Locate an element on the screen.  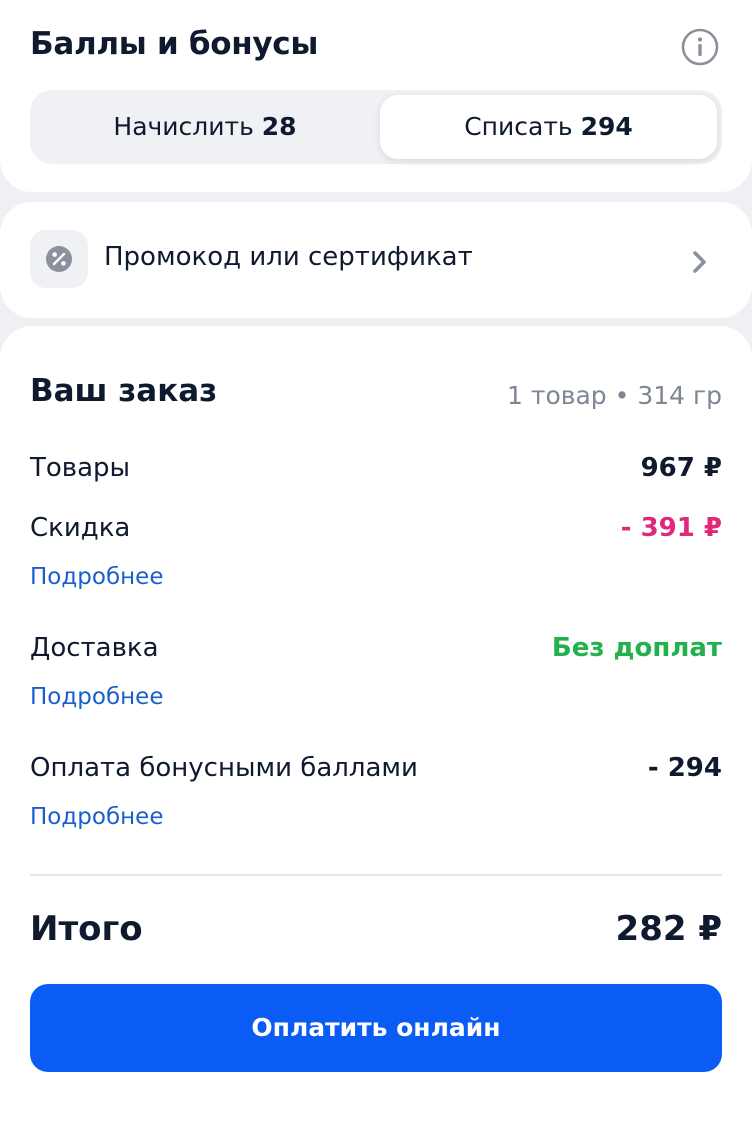
divider is located at coordinates (376, 875).